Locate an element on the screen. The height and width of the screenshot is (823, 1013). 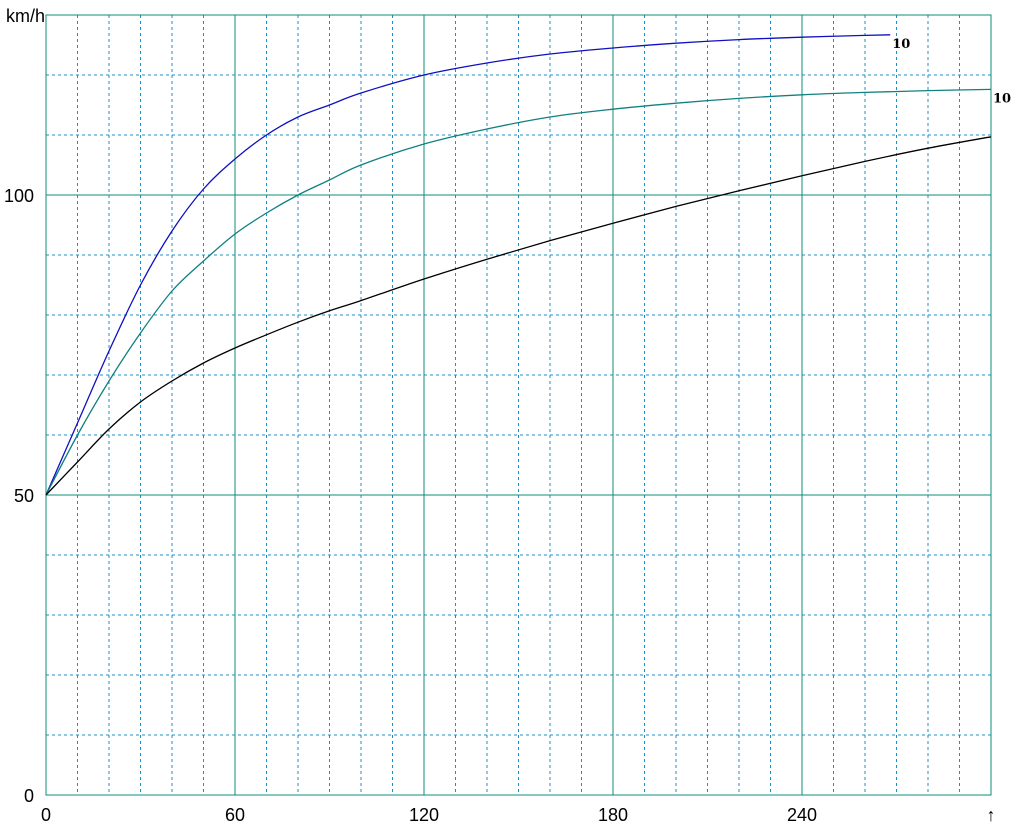
x-axis-end-marker: ↑ is located at coordinates (991, 814).